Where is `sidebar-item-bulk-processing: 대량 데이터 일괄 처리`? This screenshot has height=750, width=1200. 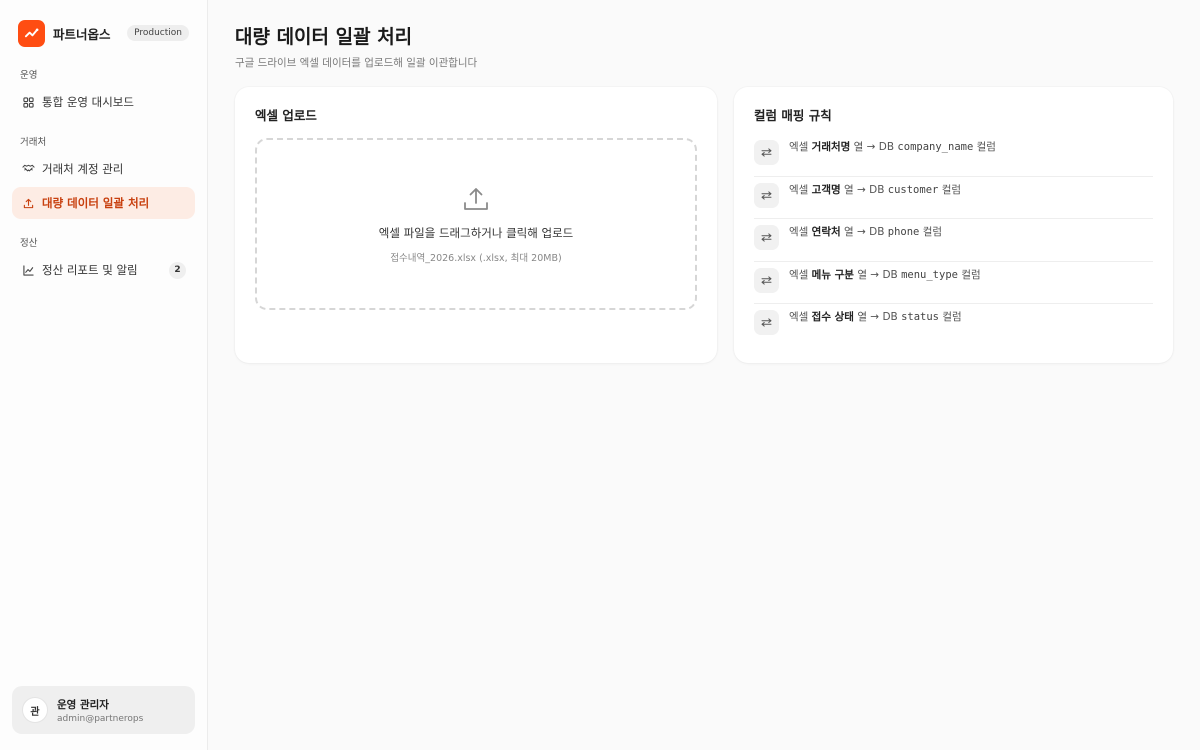 sidebar-item-bulk-processing: 대량 데이터 일괄 처리 is located at coordinates (103, 203).